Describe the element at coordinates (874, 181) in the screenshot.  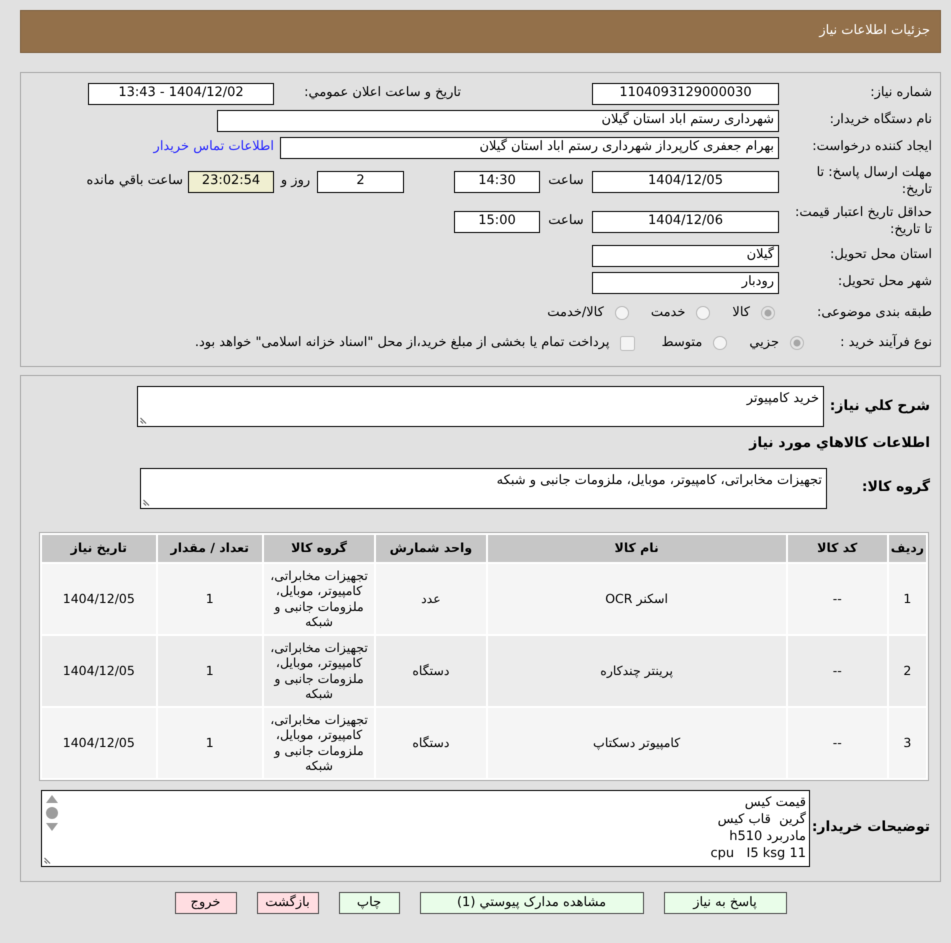
I see `field-label: مهلت ارسال پاسخ: تا تاریخ:` at that location.